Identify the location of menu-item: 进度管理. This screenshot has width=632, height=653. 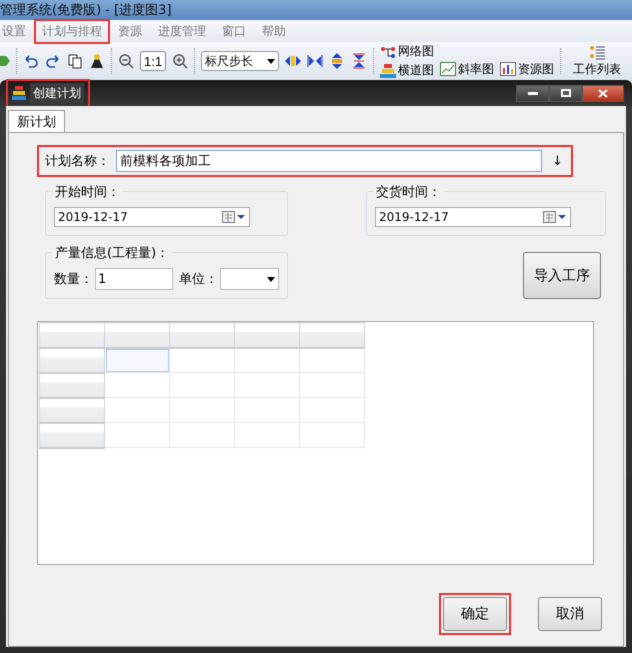
(182, 31).